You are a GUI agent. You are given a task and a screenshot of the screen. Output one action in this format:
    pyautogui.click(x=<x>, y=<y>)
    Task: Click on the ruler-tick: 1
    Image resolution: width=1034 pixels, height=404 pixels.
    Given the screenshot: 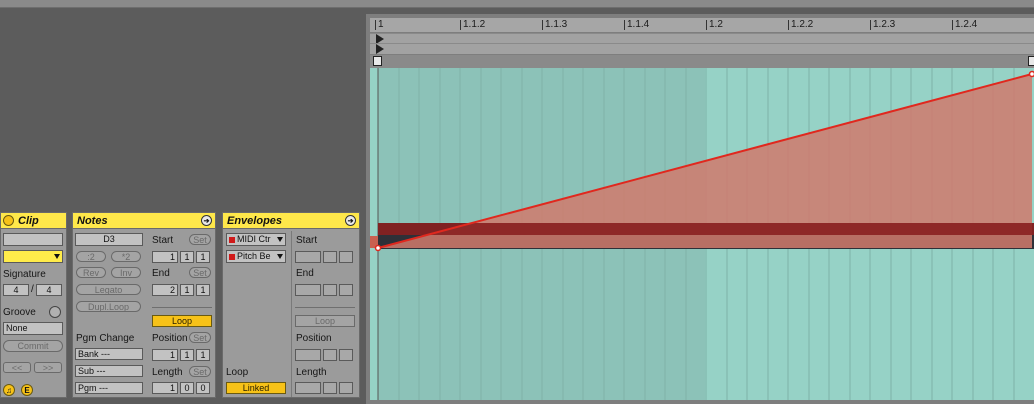 What is the action you would take?
    pyautogui.click(x=379, y=24)
    